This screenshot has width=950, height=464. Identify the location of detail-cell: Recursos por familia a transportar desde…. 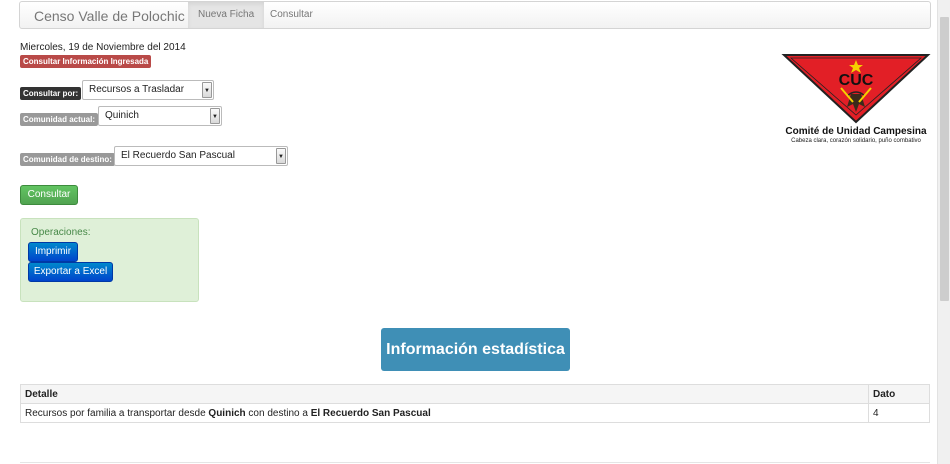
(444, 413).